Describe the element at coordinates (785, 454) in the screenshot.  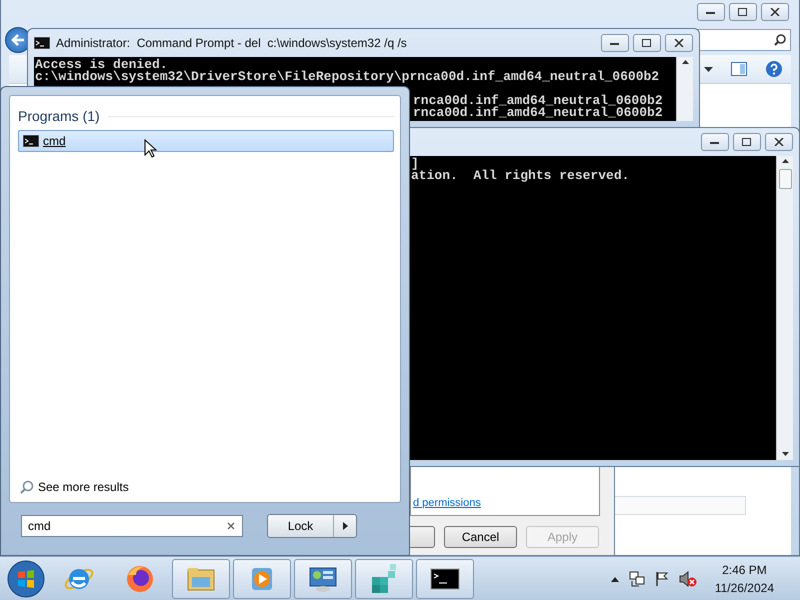
I see `down-arrow-icon` at that location.